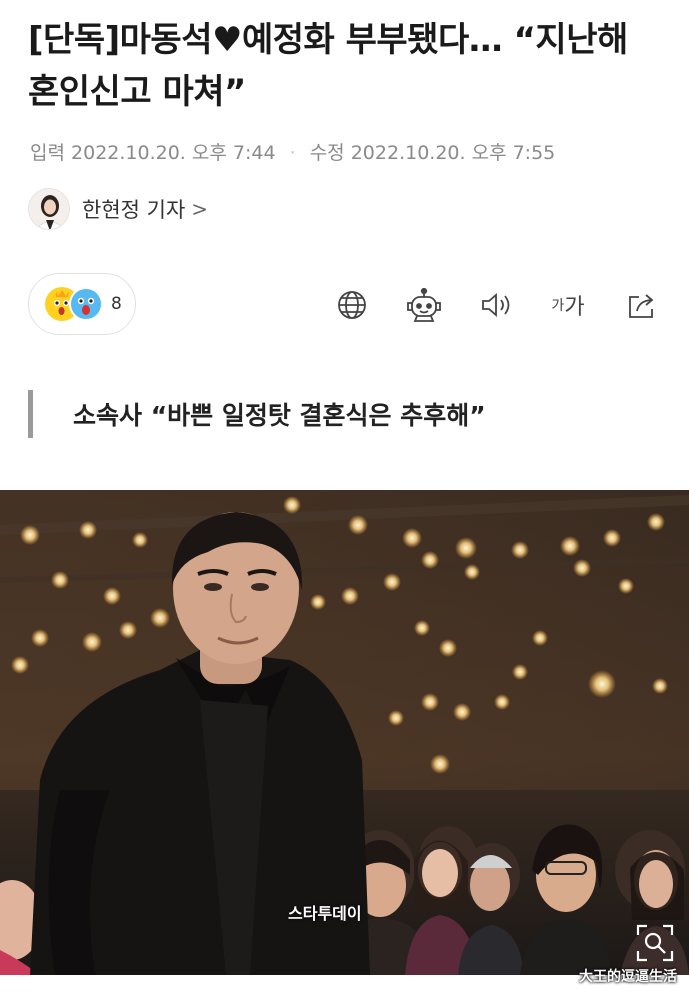  What do you see at coordinates (655, 943) in the screenshot?
I see `zoom-icon` at bounding box center [655, 943].